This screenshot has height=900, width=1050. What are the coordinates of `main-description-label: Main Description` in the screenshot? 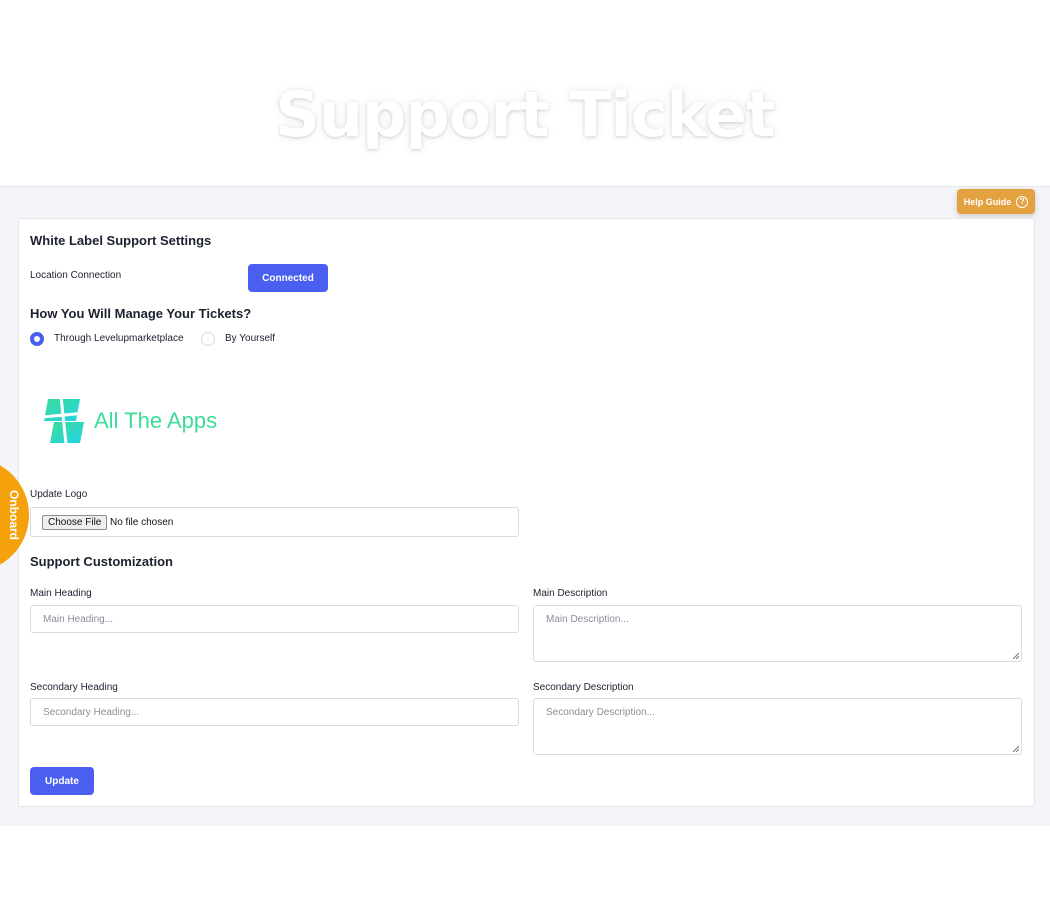 It's located at (570, 593).